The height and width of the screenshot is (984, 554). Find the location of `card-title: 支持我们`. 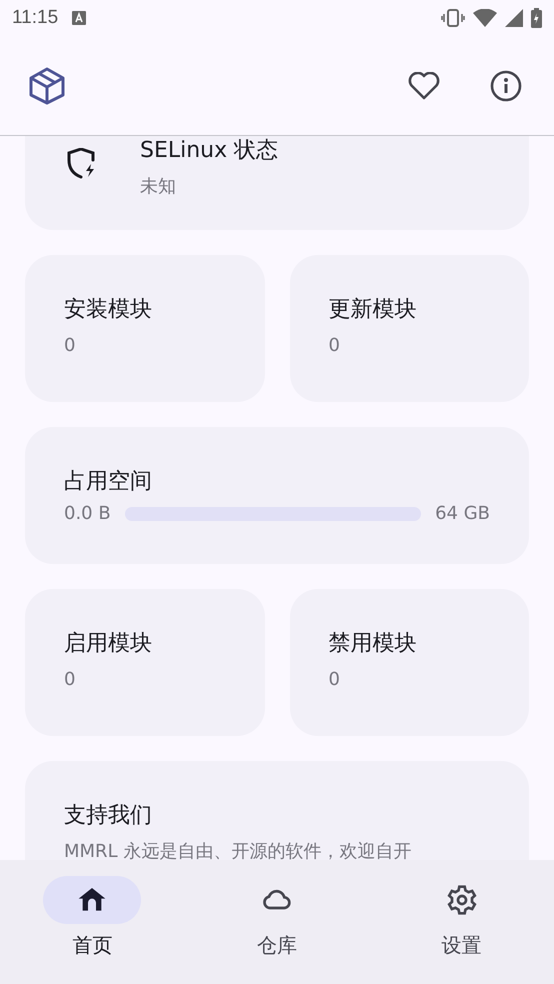

card-title: 支持我们 is located at coordinates (108, 816).